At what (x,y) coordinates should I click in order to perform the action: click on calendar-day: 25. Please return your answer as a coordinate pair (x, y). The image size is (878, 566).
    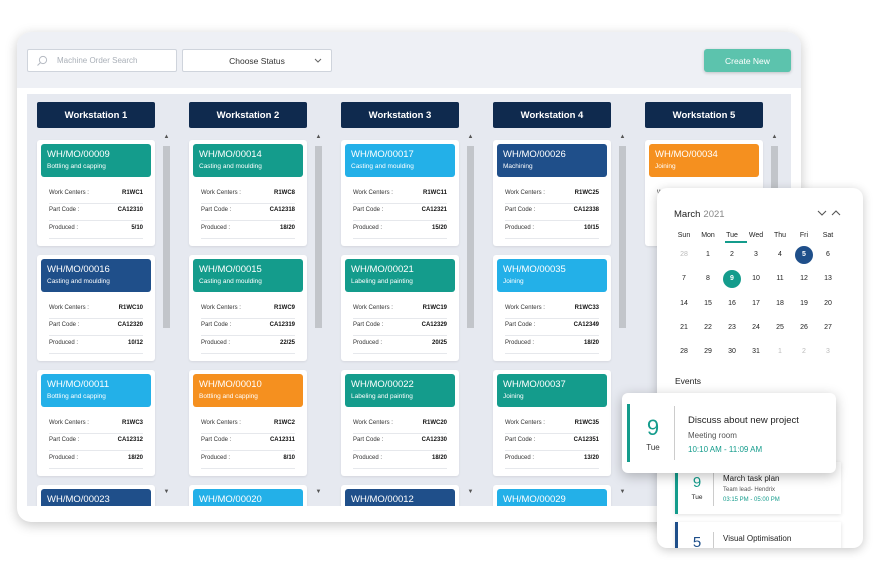
    Looking at the image, I should click on (780, 328).